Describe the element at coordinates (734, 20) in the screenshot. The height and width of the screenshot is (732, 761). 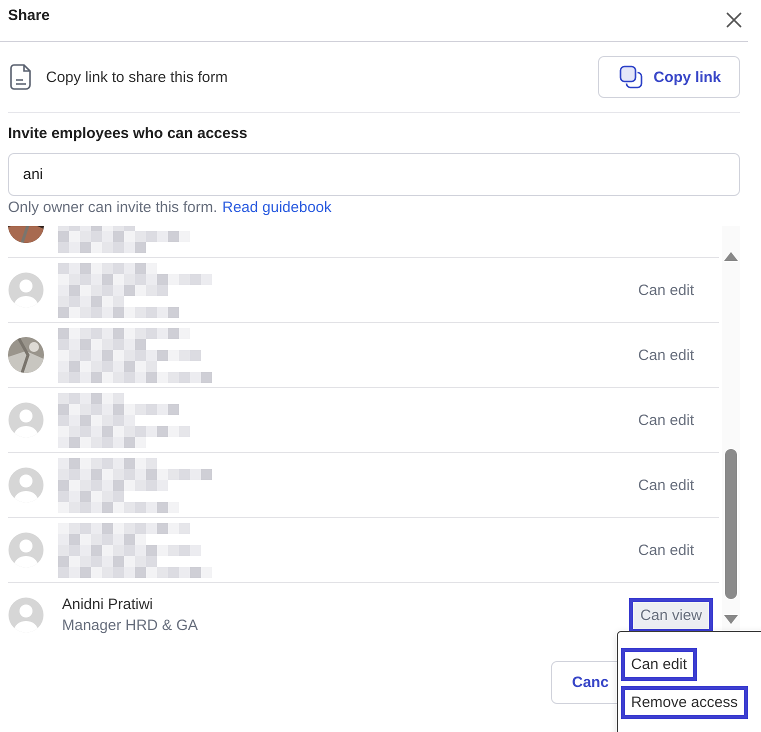
I see `close-icon` at that location.